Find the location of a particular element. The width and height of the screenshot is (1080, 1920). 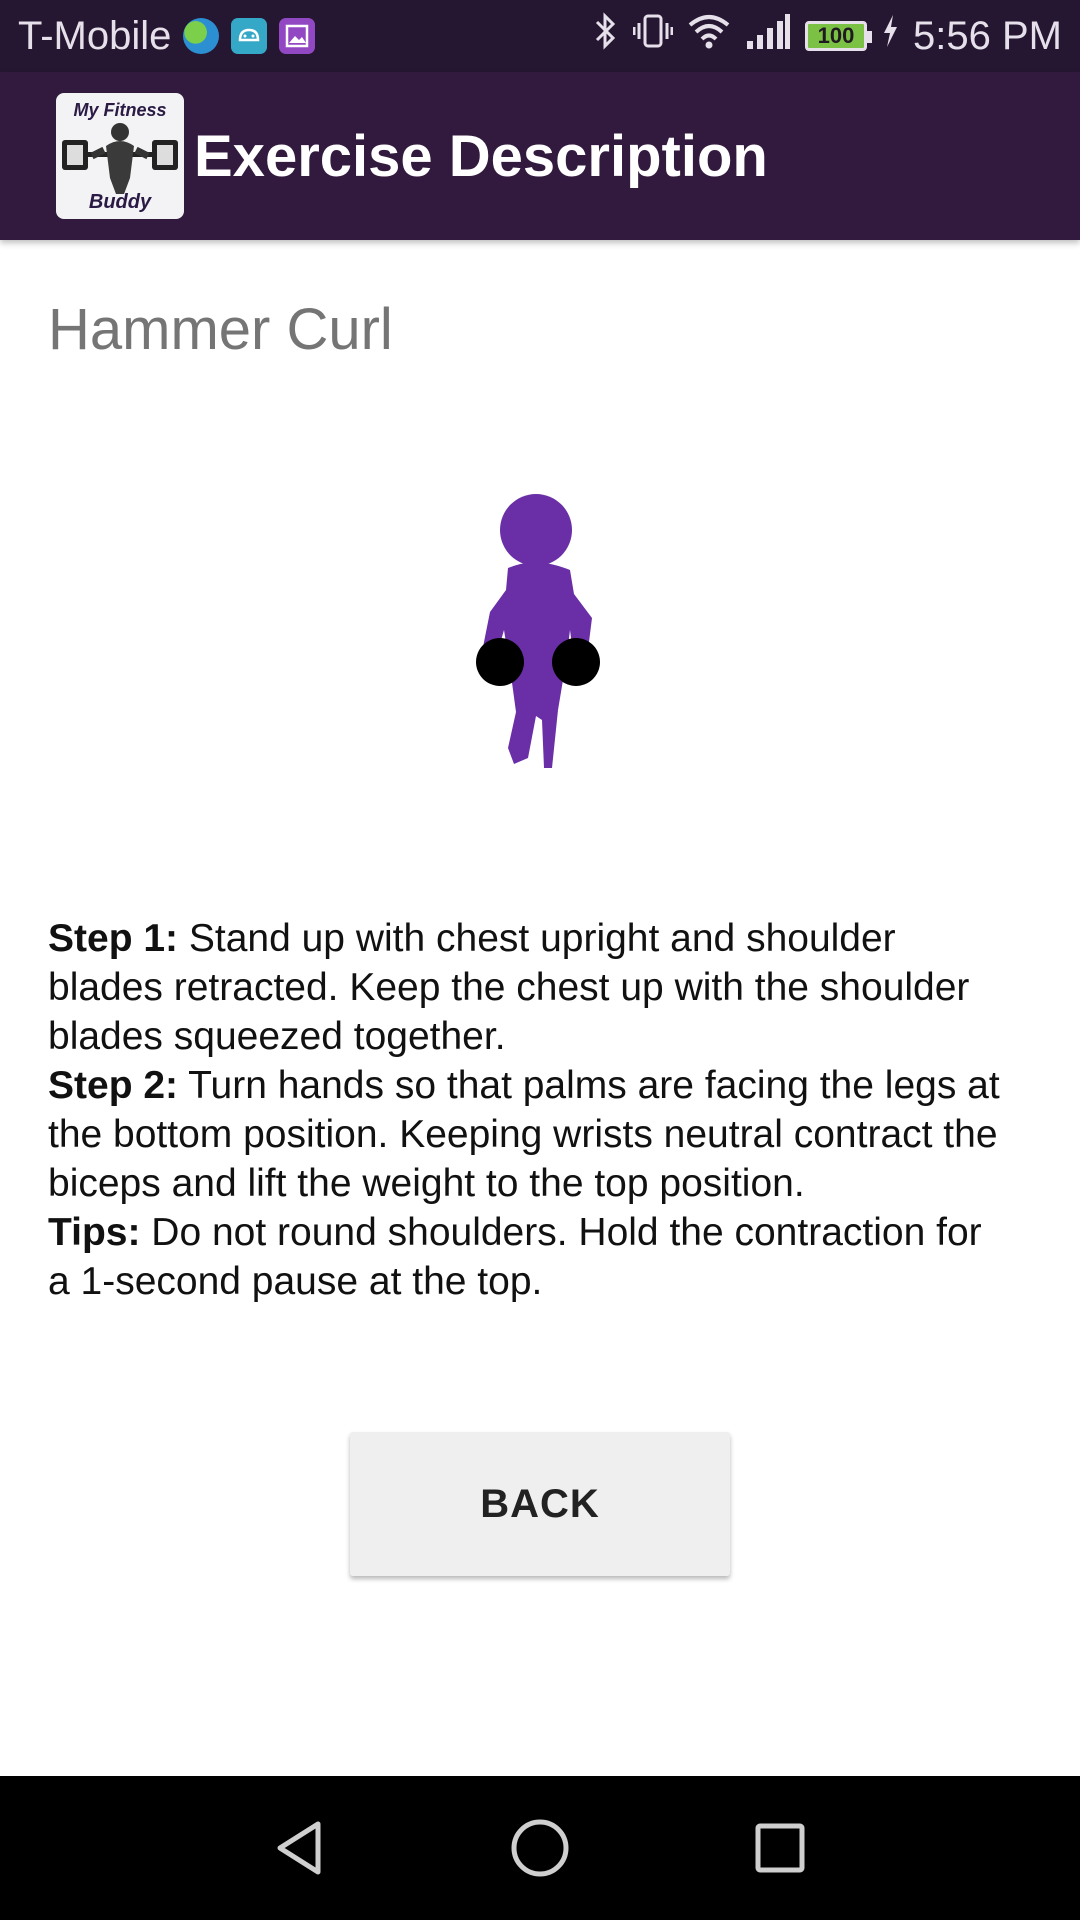

android-icon is located at coordinates (249, 36).